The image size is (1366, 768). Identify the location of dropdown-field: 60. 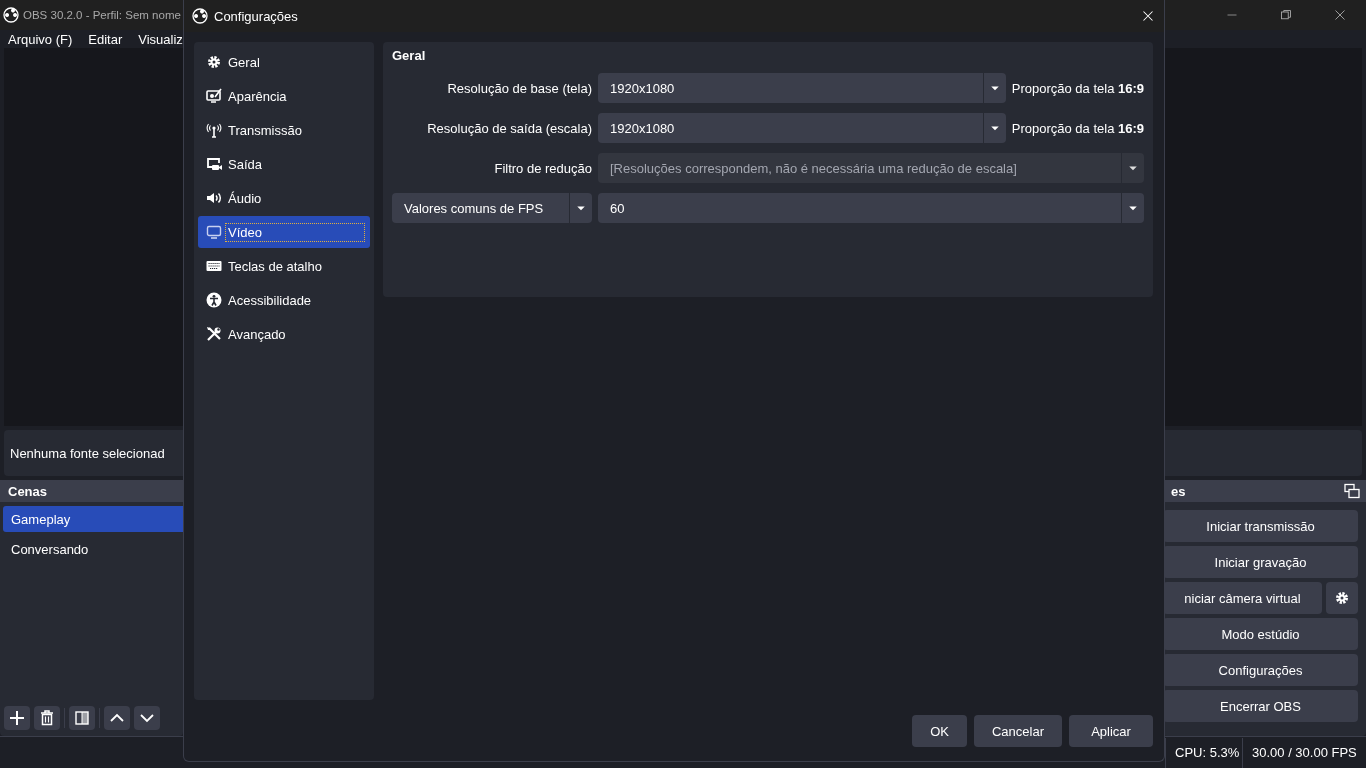
(871, 208).